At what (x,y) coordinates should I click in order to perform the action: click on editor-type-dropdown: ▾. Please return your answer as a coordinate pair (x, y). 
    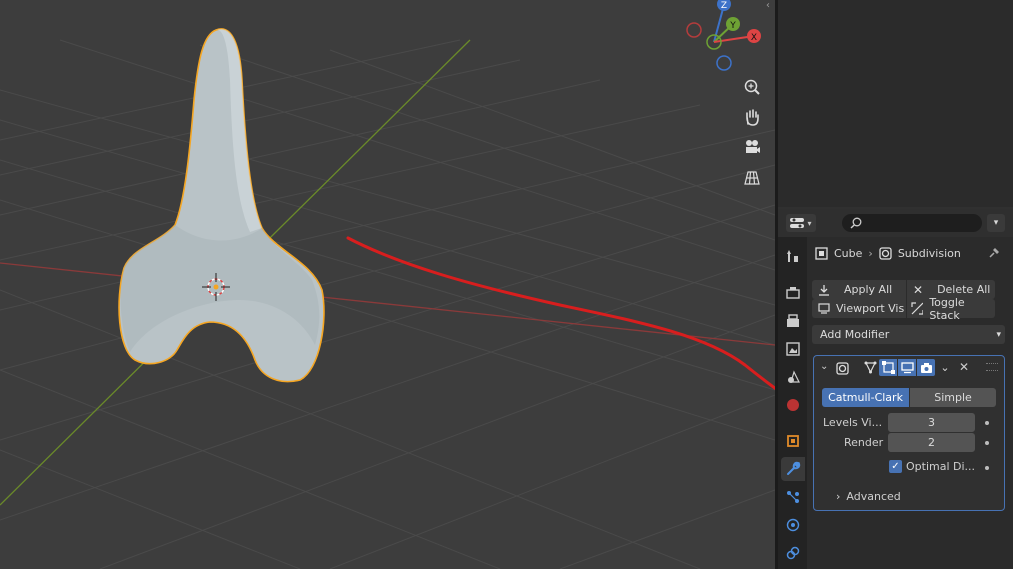
    Looking at the image, I should click on (801, 223).